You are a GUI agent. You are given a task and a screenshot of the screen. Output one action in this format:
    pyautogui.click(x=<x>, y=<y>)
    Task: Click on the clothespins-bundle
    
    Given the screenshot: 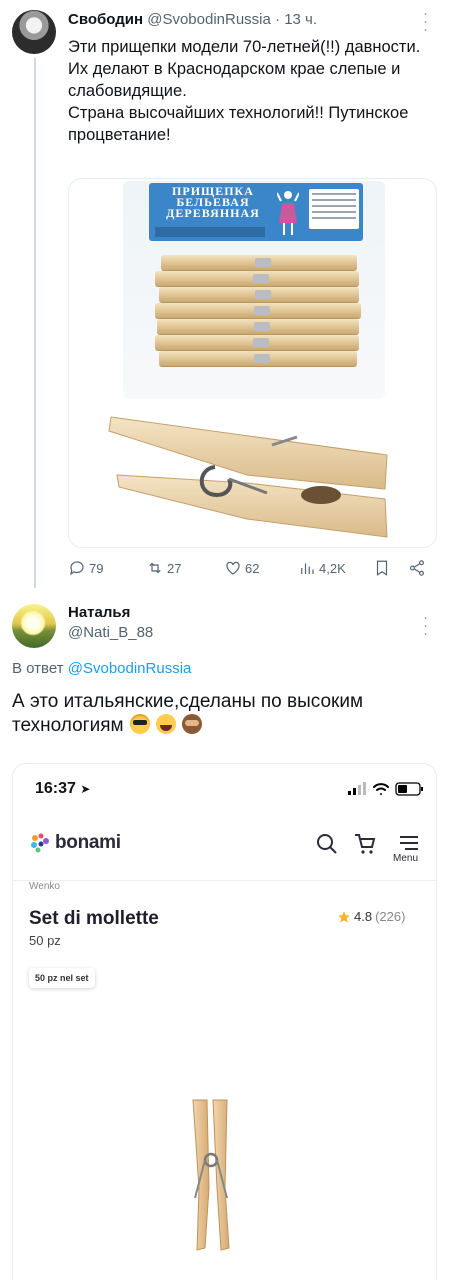 What is the action you would take?
    pyautogui.click(x=260, y=321)
    